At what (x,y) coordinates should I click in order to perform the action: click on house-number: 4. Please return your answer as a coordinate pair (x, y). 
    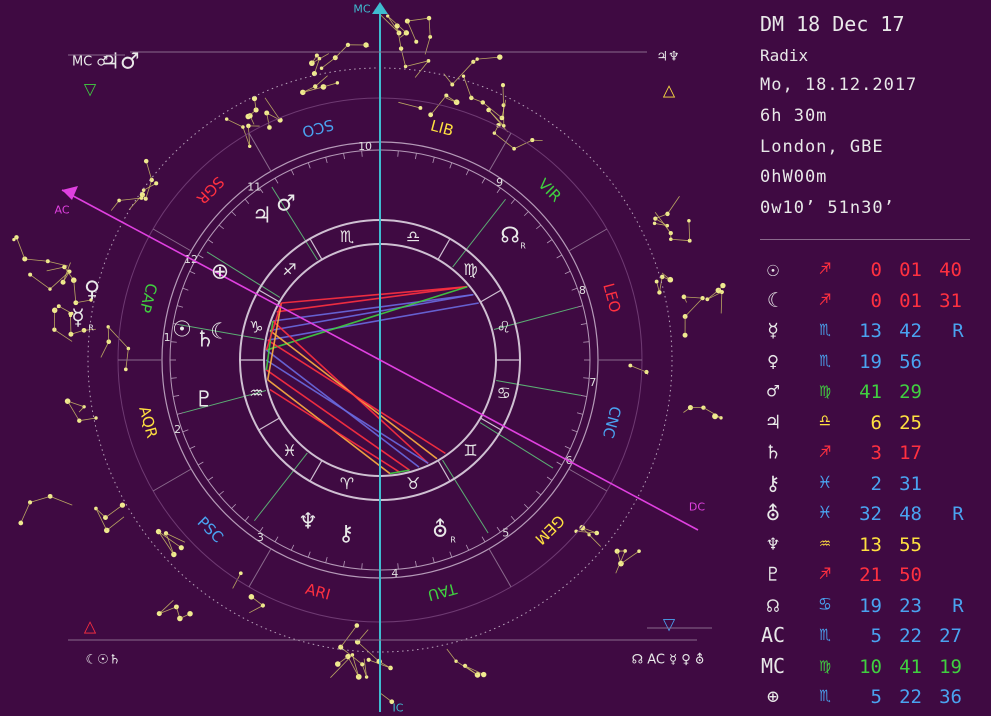
    Looking at the image, I should click on (394, 573).